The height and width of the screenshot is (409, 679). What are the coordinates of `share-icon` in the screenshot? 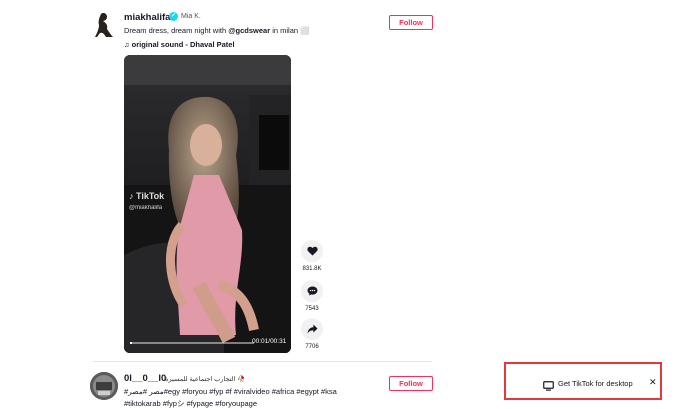 It's located at (312, 329).